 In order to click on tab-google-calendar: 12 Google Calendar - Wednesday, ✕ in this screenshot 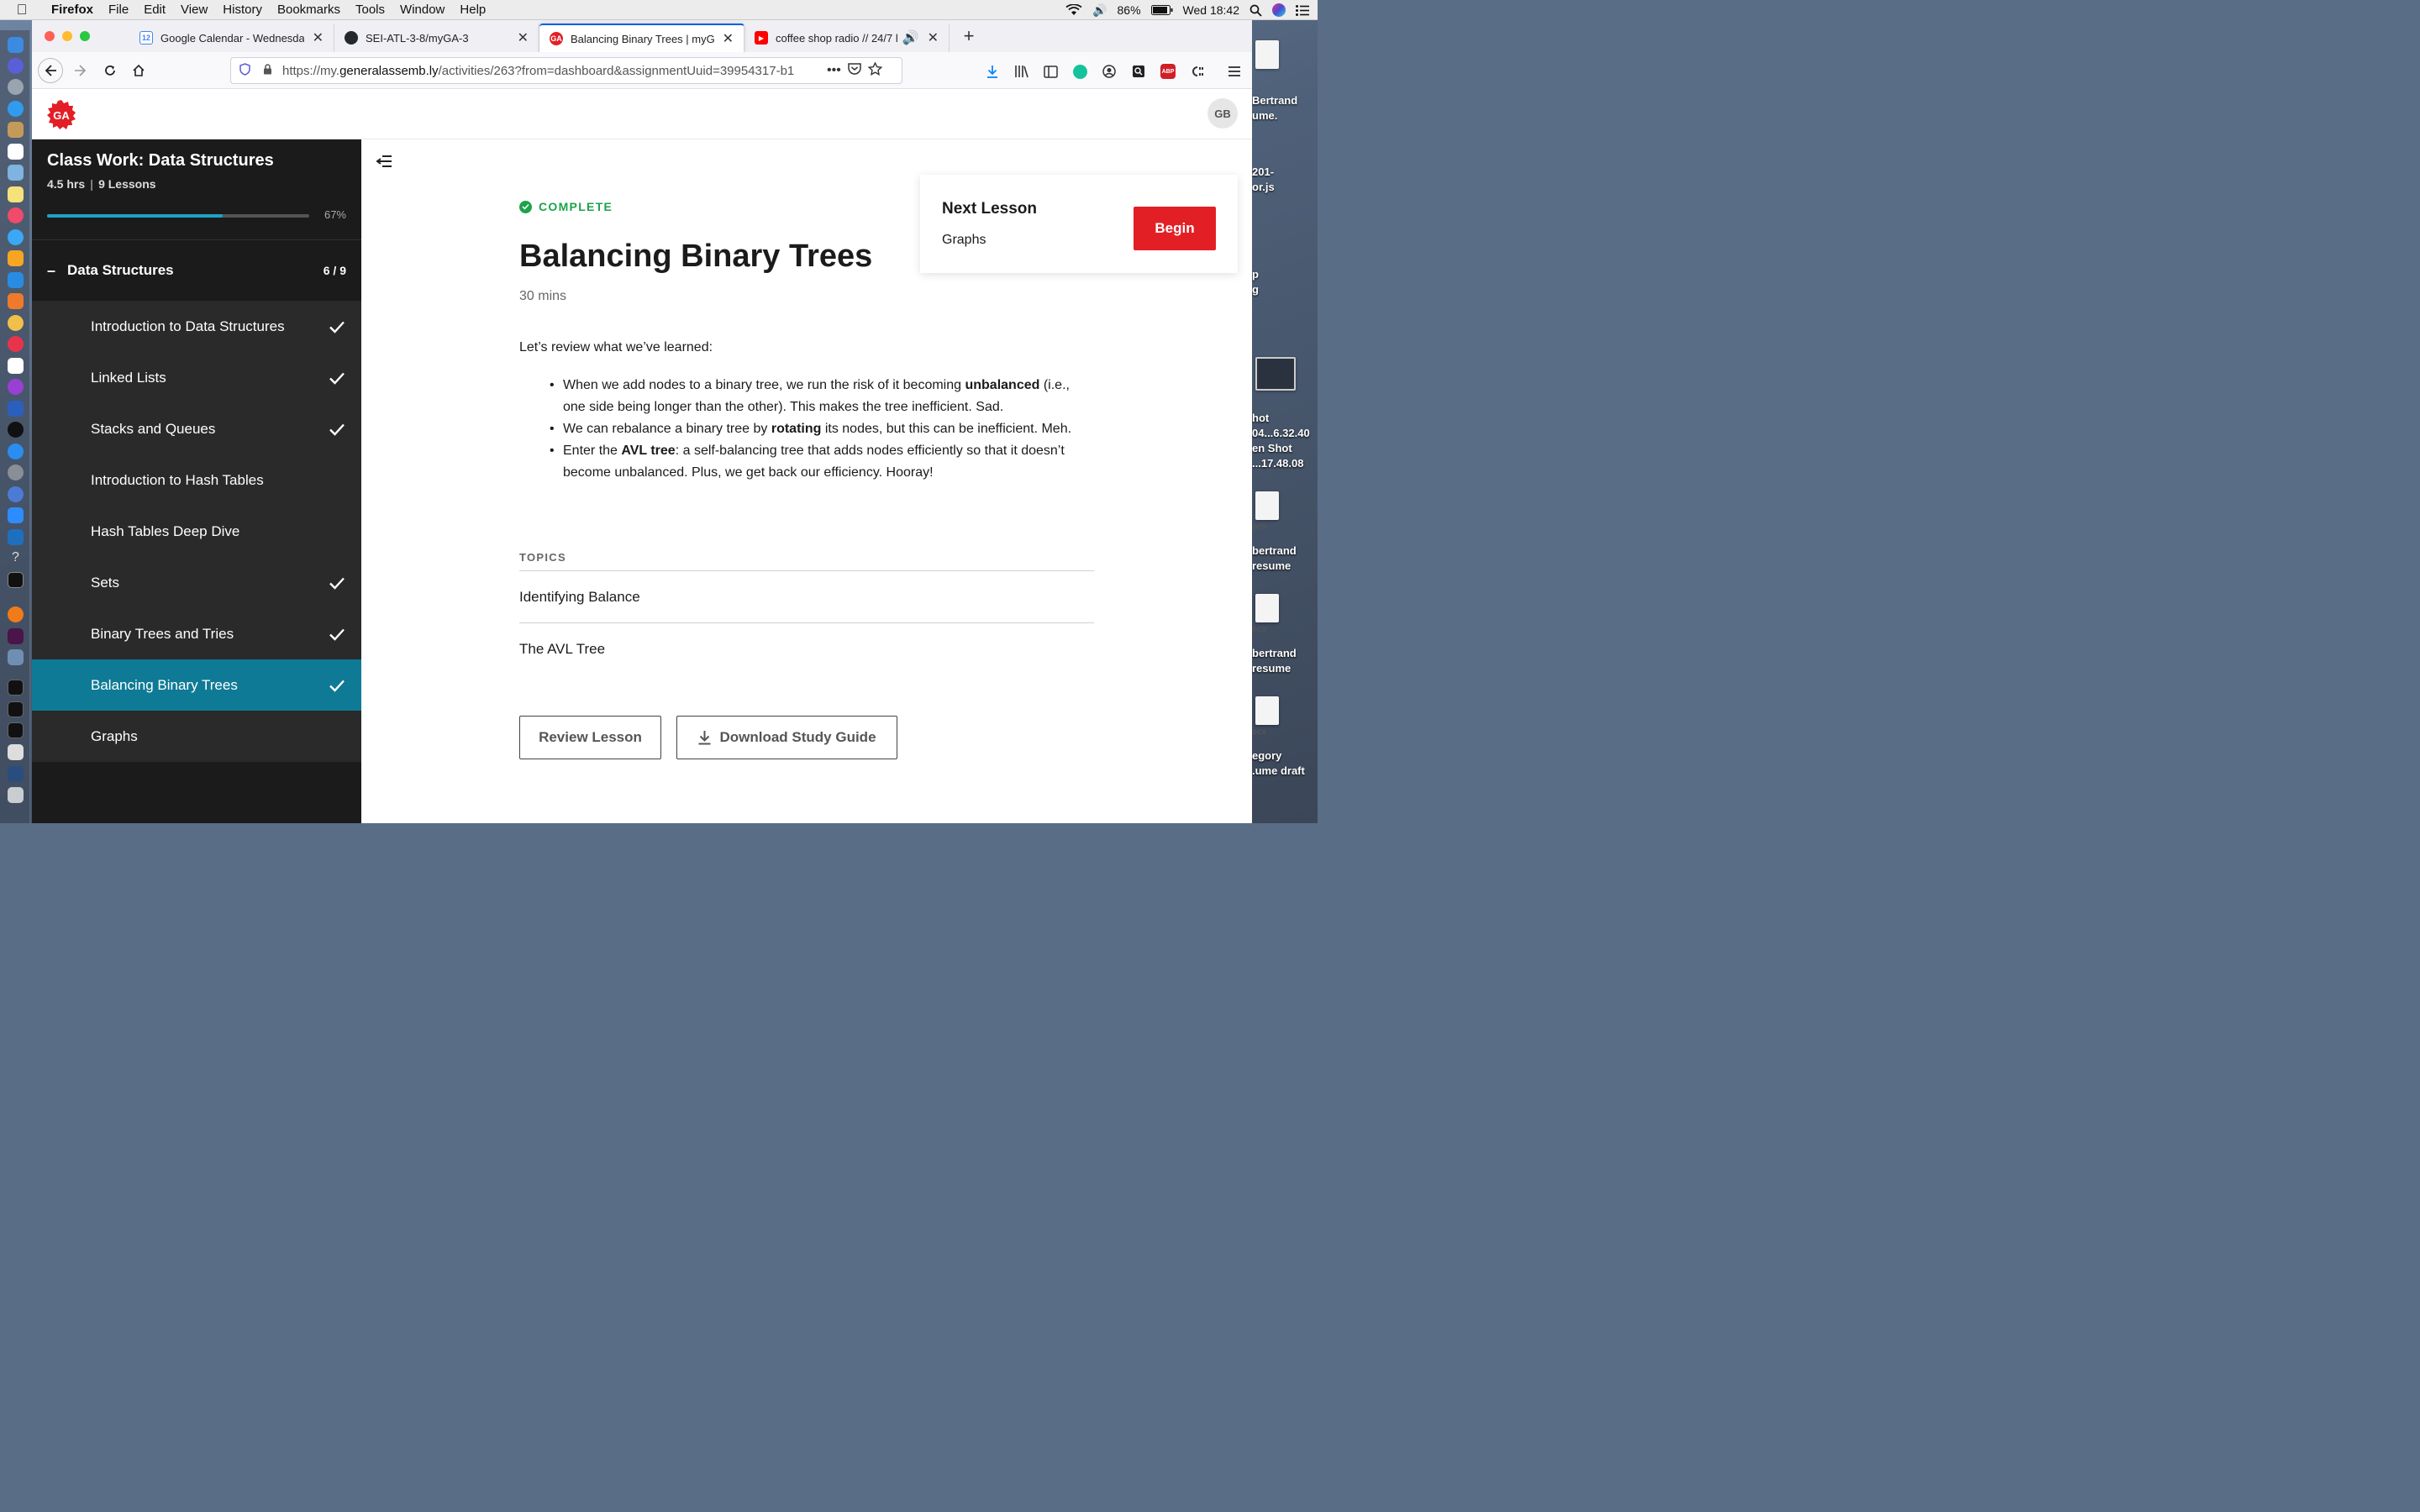, I will do `click(232, 38)`.